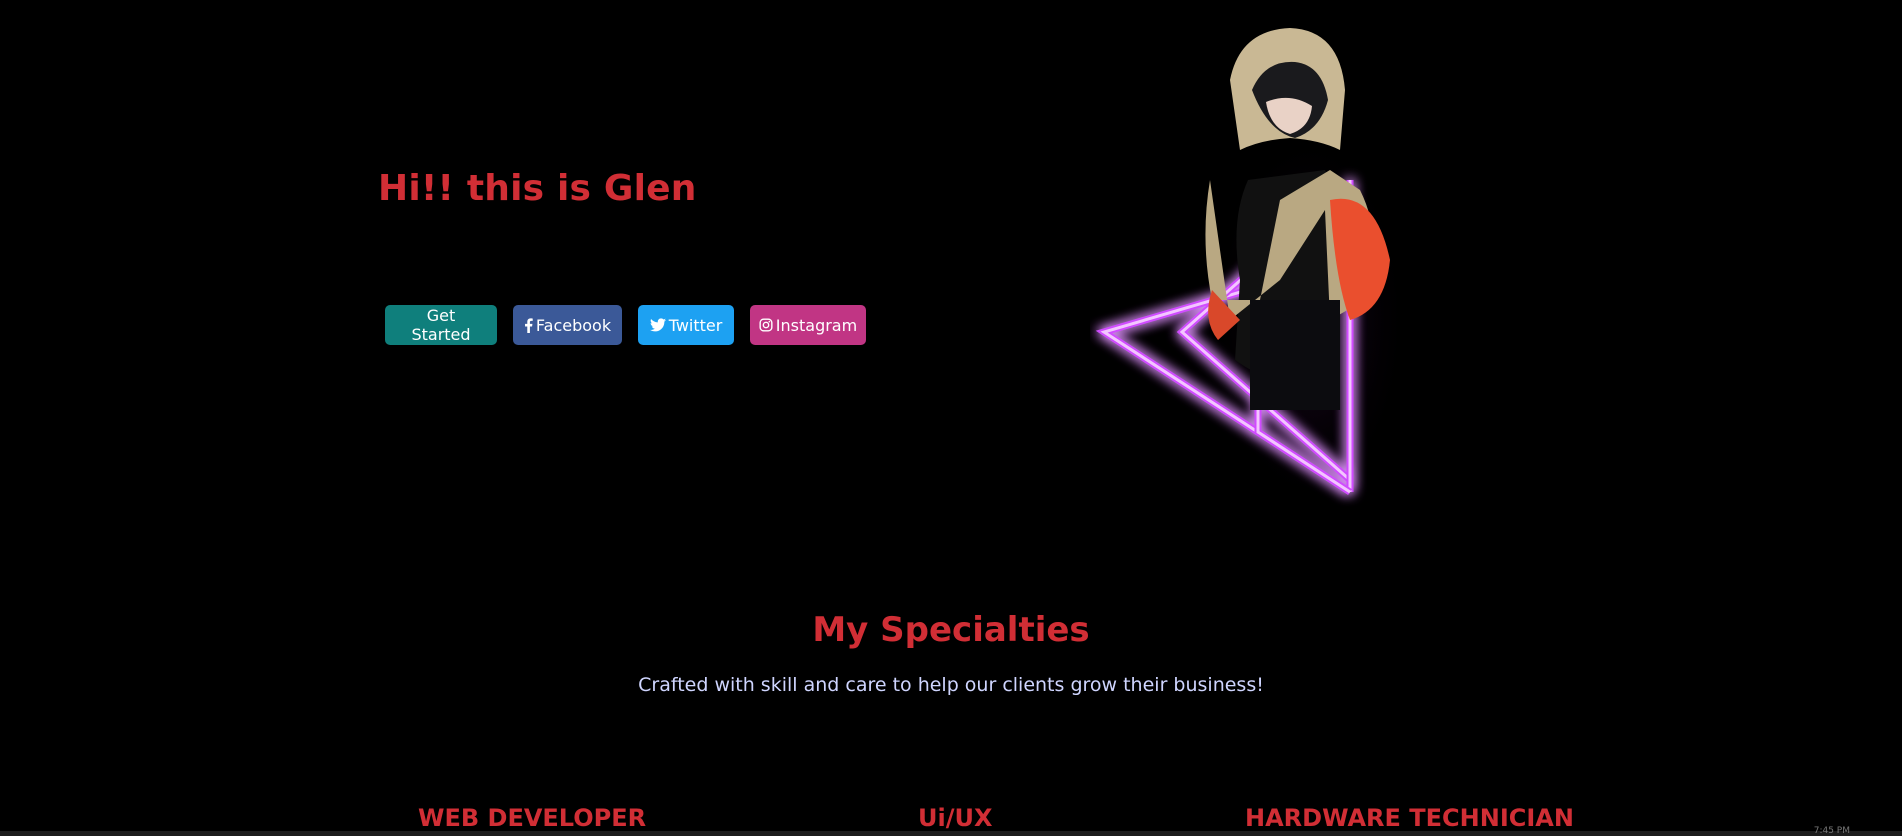 The image size is (1902, 836). What do you see at coordinates (528, 325) in the screenshot?
I see `facebook-icon` at bounding box center [528, 325].